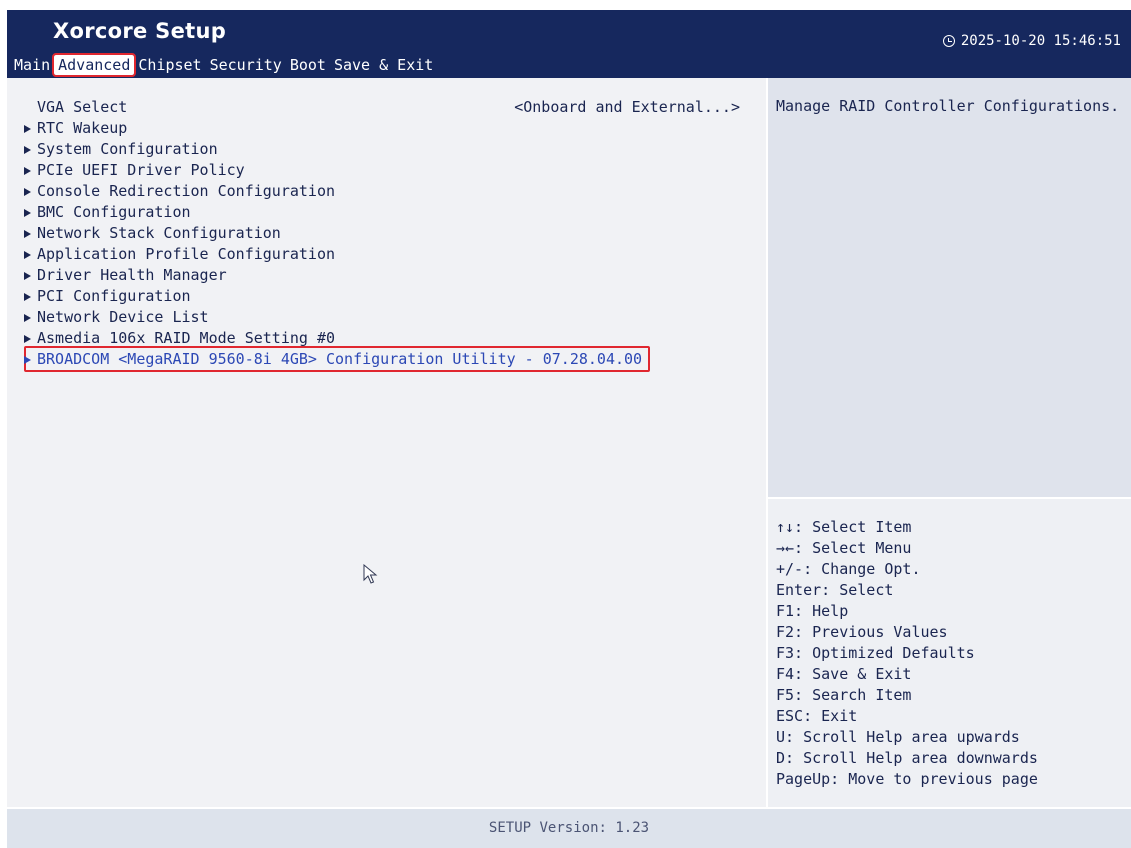  I want to click on top-strip, so click(565, 5).